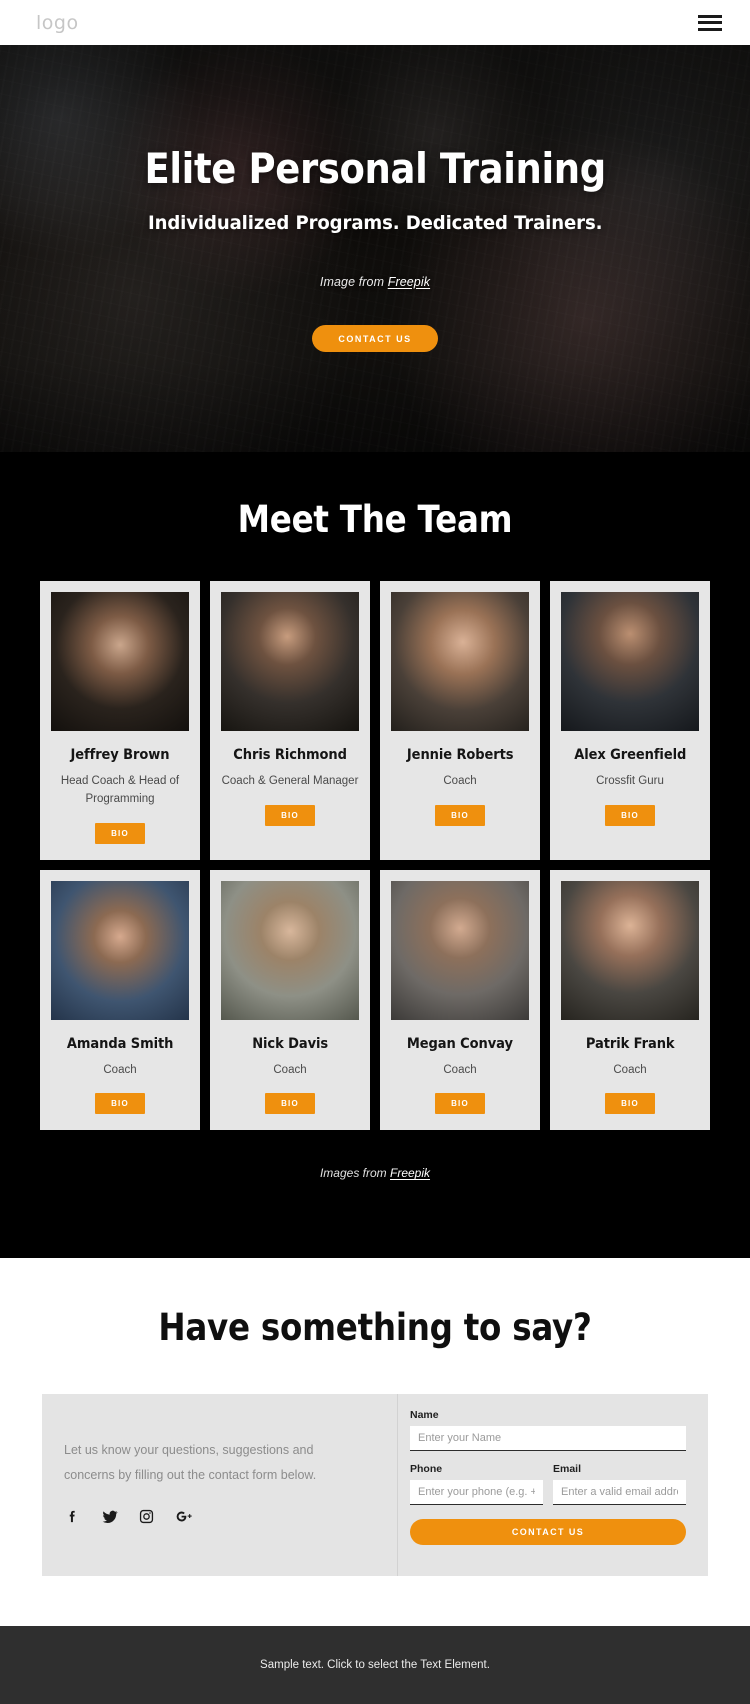  I want to click on team-card: Alex Greenfield Crossfit Guru BIO, so click(630, 720).